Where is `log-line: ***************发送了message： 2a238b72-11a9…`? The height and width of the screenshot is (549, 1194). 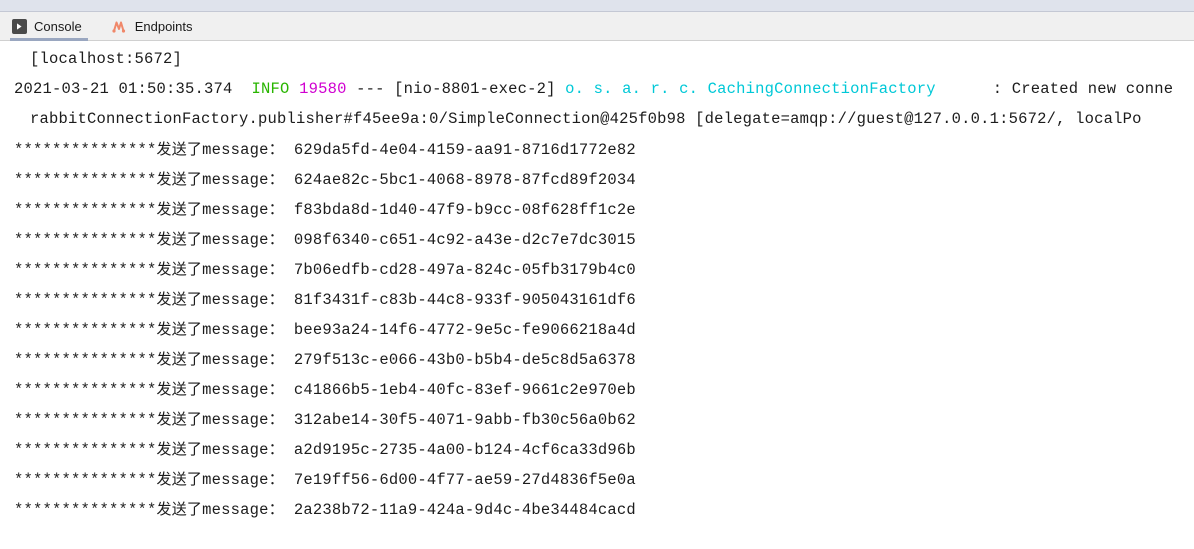
log-line: ***************发送了message： 2a238b72-11a9… is located at coordinates (597, 509).